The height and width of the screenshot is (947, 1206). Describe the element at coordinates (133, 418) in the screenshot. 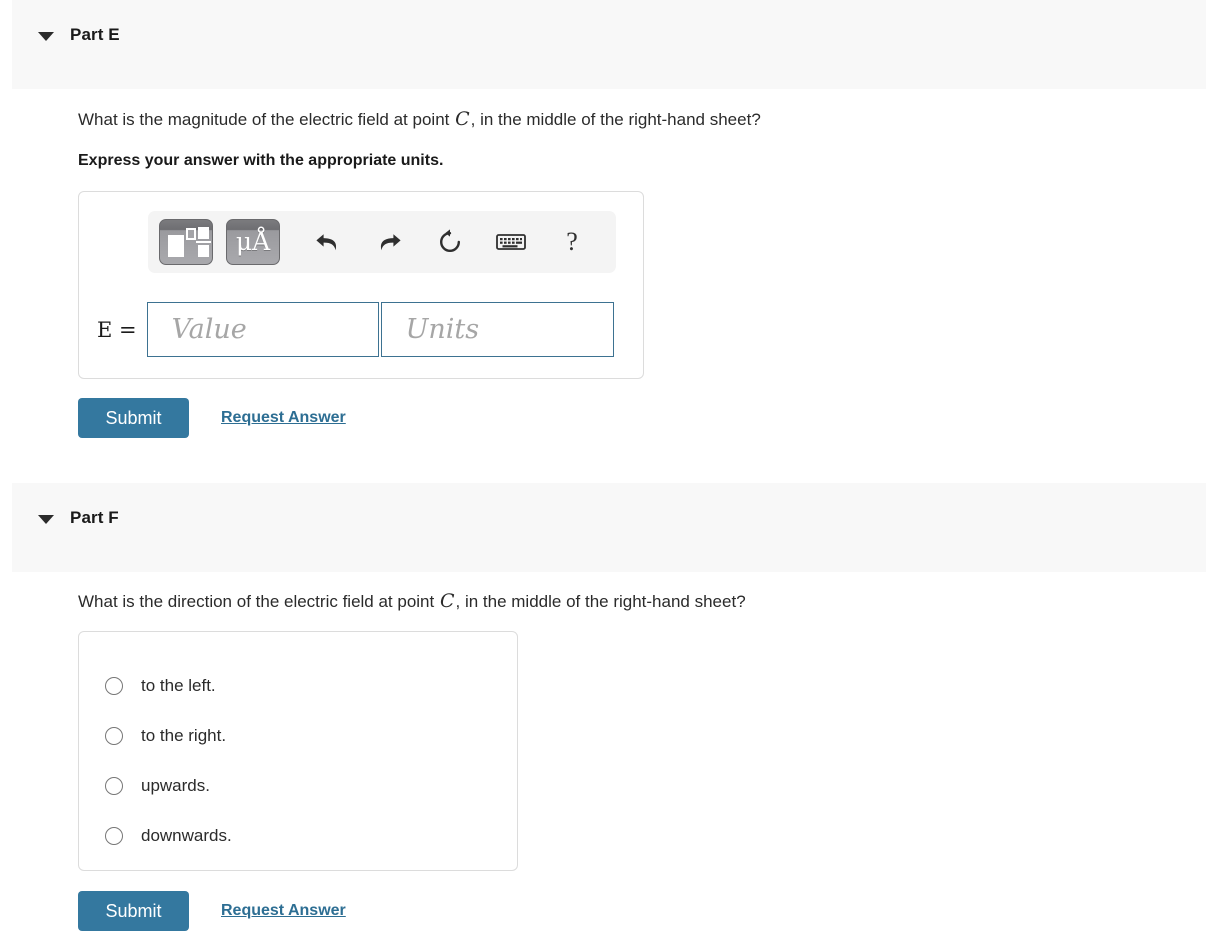

I see `part-e-submit-button: Submit` at that location.